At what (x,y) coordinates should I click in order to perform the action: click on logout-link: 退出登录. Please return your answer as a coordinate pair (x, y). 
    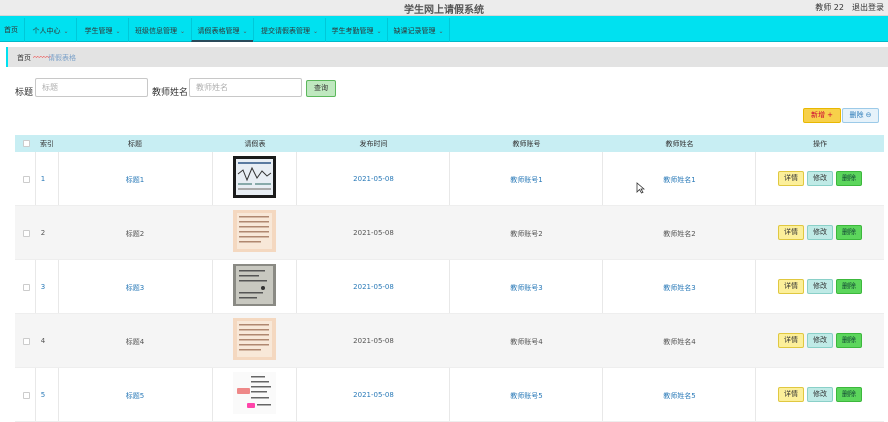
    Looking at the image, I should click on (868, 7).